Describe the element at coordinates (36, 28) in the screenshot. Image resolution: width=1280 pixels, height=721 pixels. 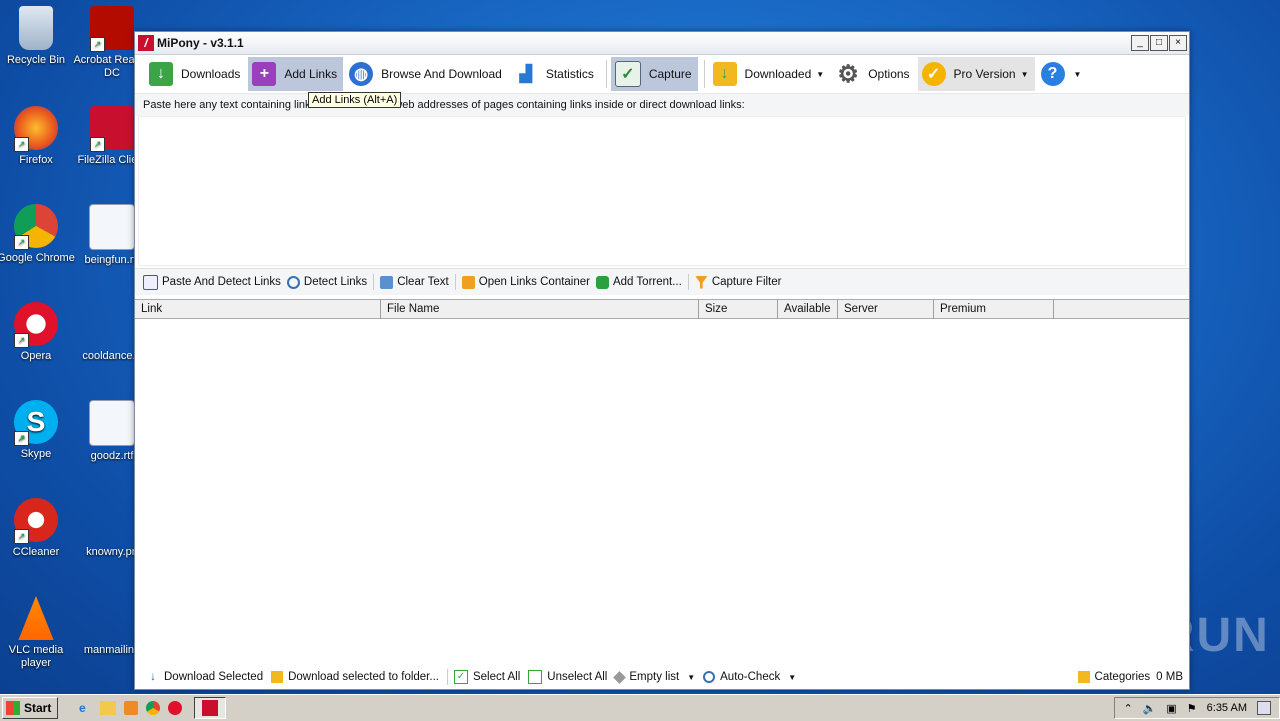
I see `recycle-bin-icon` at that location.